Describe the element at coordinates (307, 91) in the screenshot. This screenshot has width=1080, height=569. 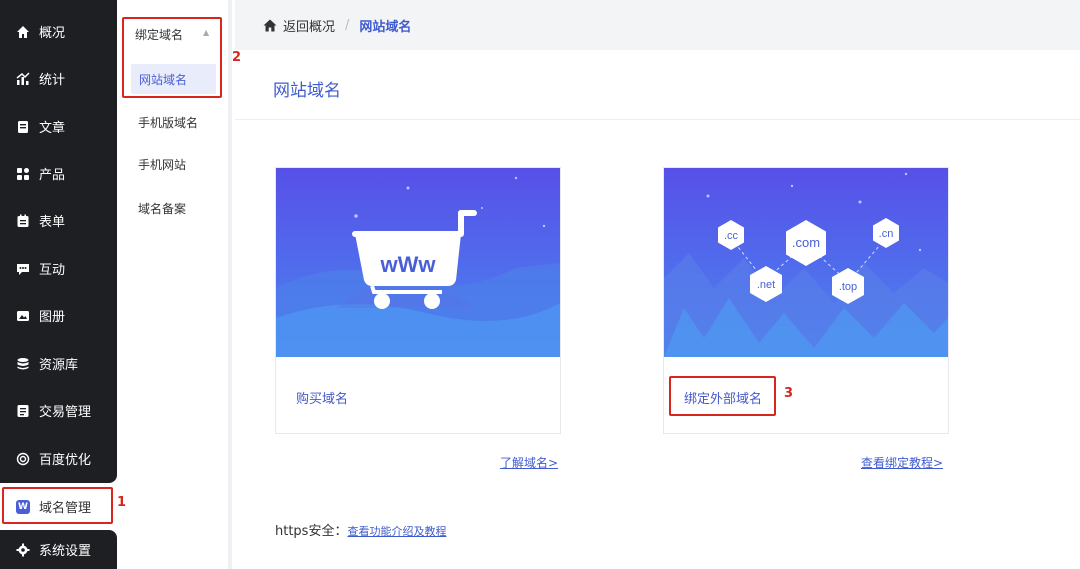
I see `page-title: 网站域名` at that location.